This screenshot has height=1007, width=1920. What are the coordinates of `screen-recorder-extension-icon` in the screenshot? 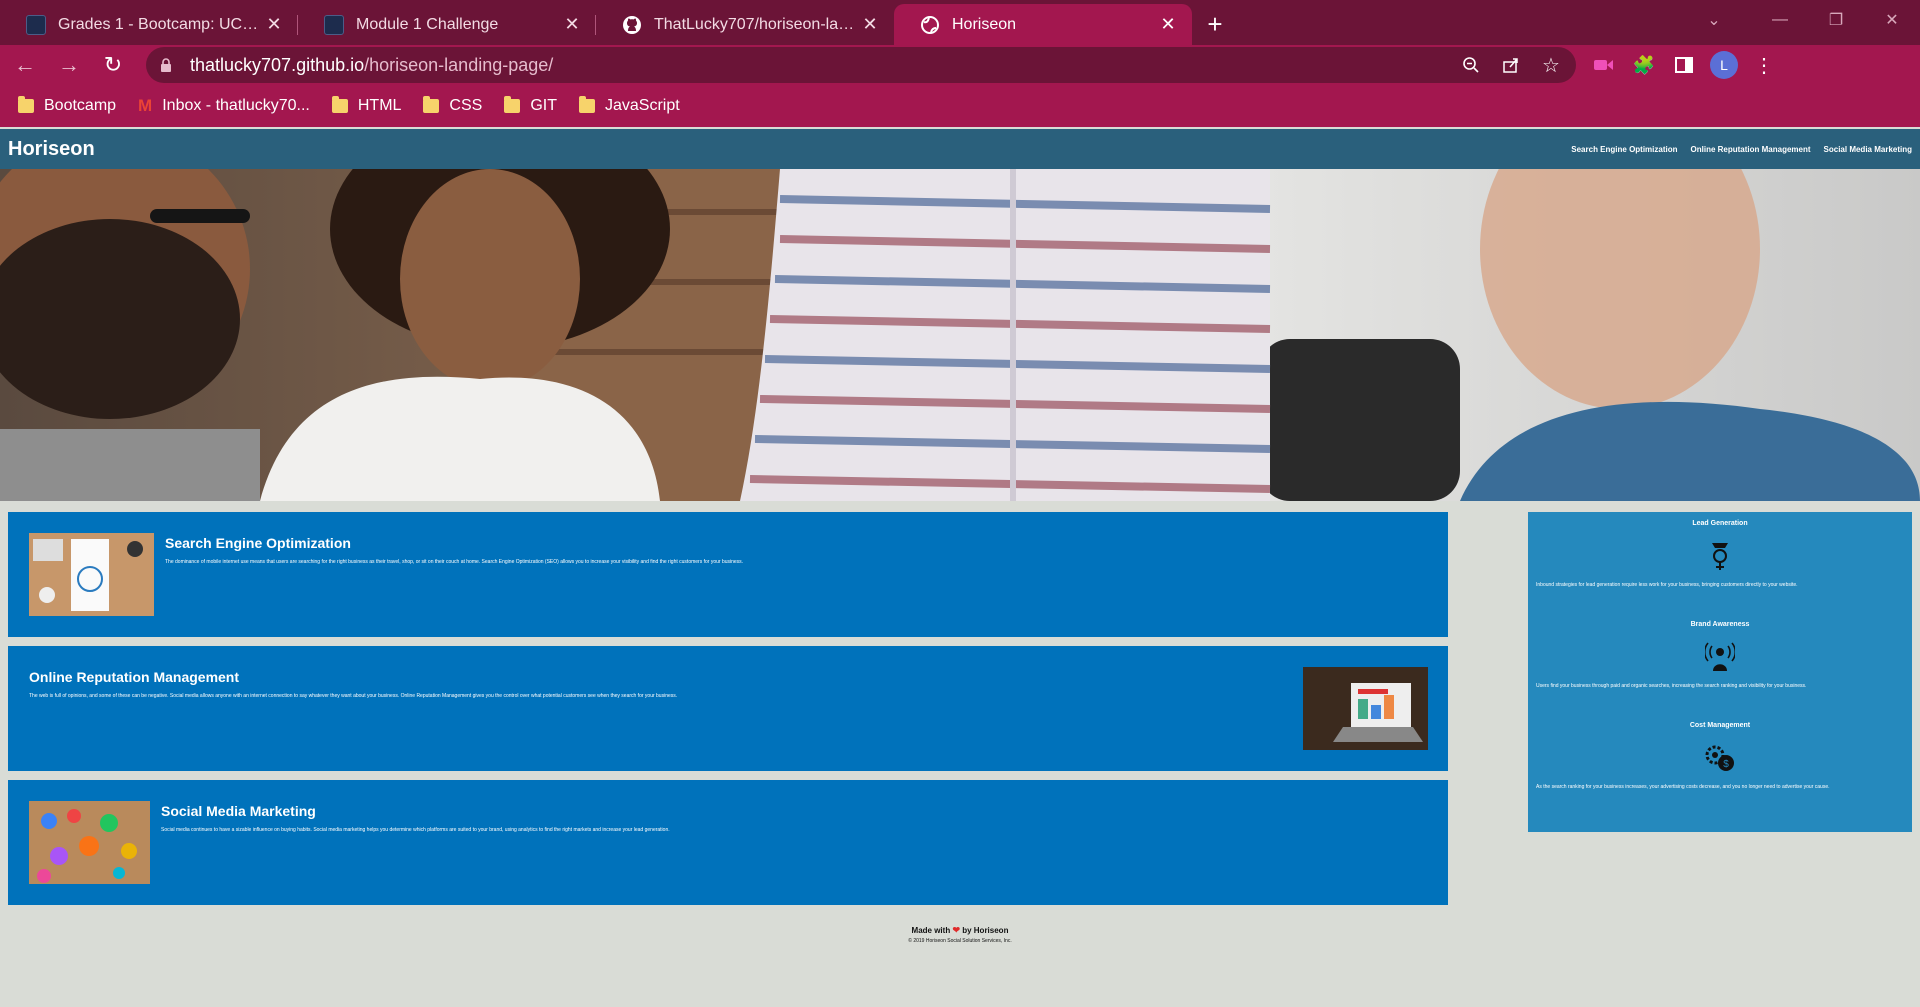 It's located at (1604, 65).